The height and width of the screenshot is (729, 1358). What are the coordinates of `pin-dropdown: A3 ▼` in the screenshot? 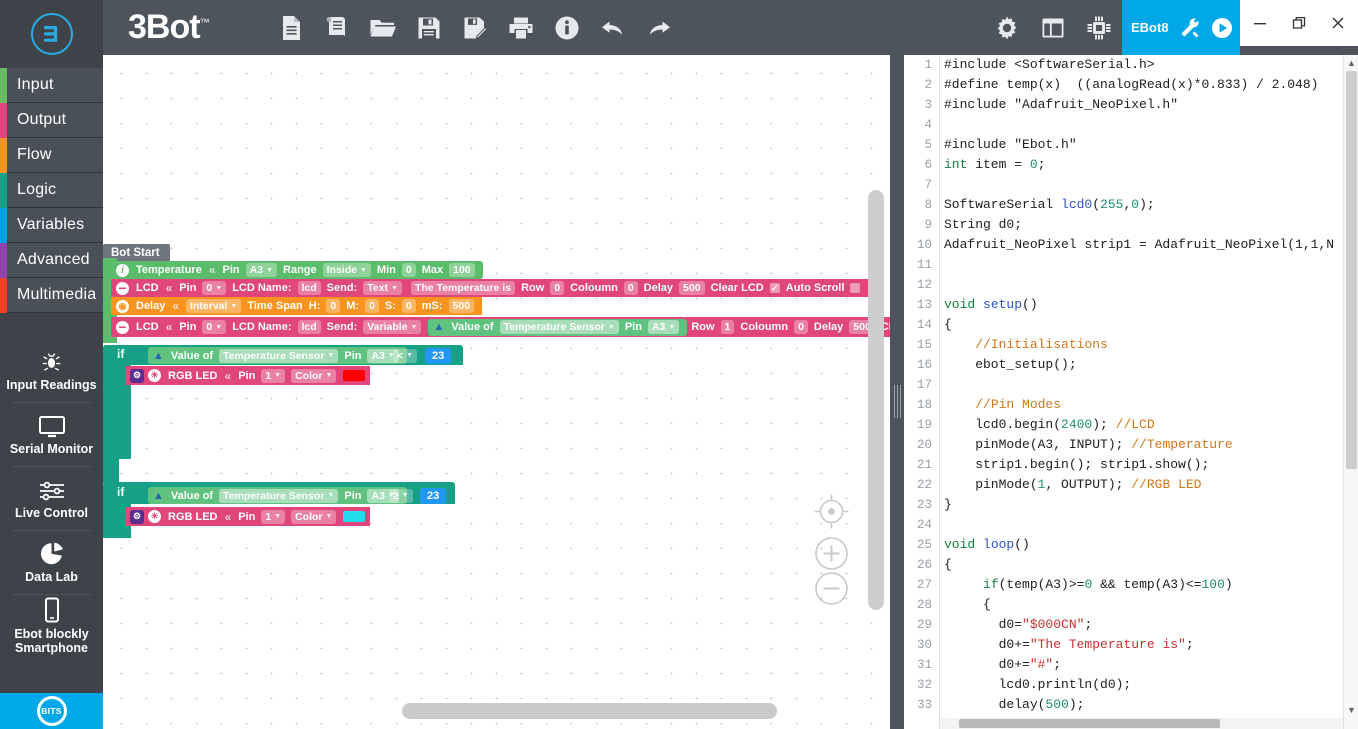 It's located at (261, 270).